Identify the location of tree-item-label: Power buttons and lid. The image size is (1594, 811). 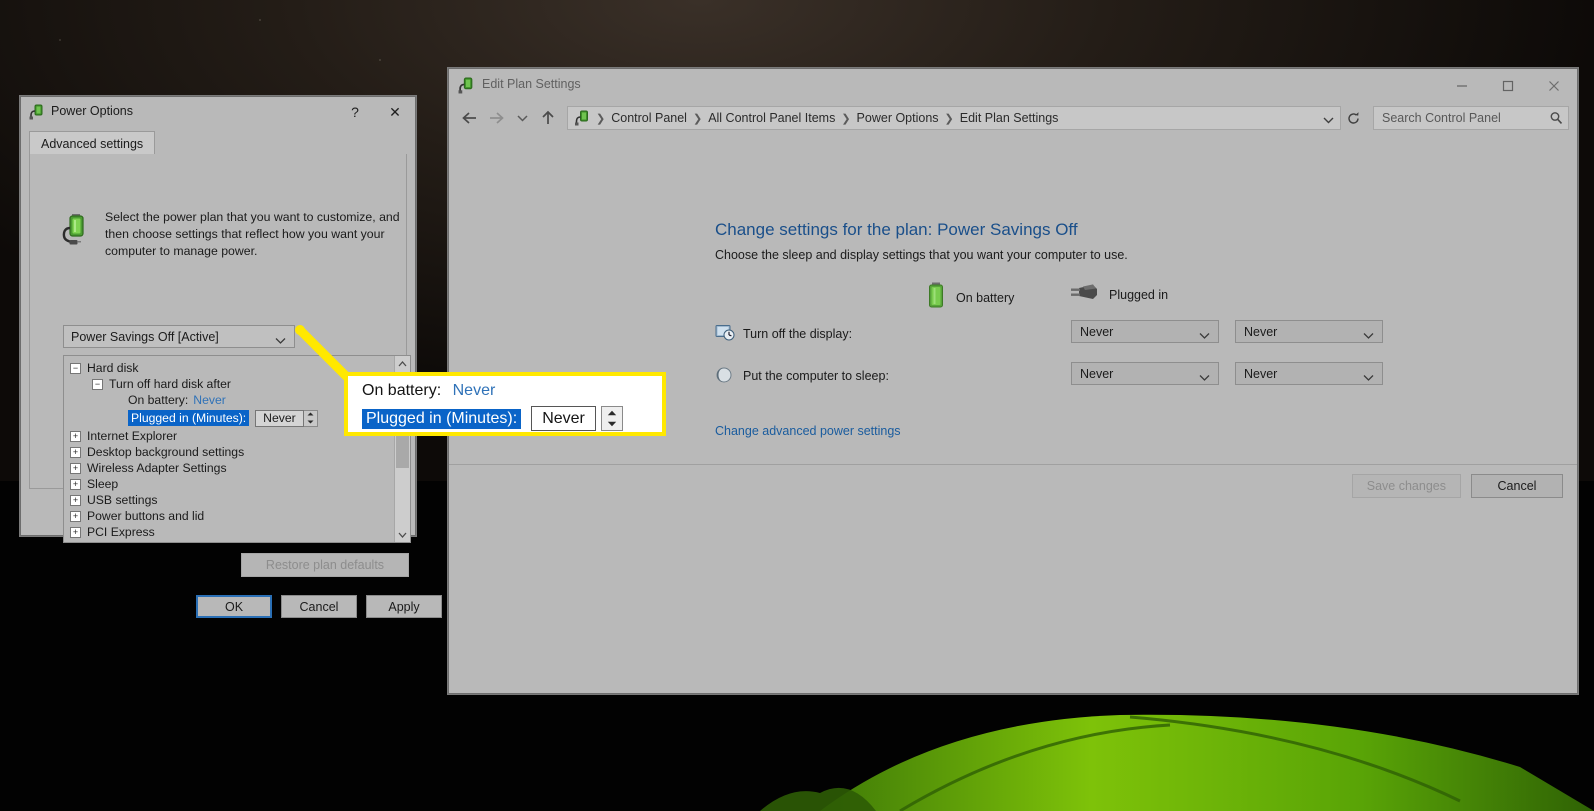
(146, 516).